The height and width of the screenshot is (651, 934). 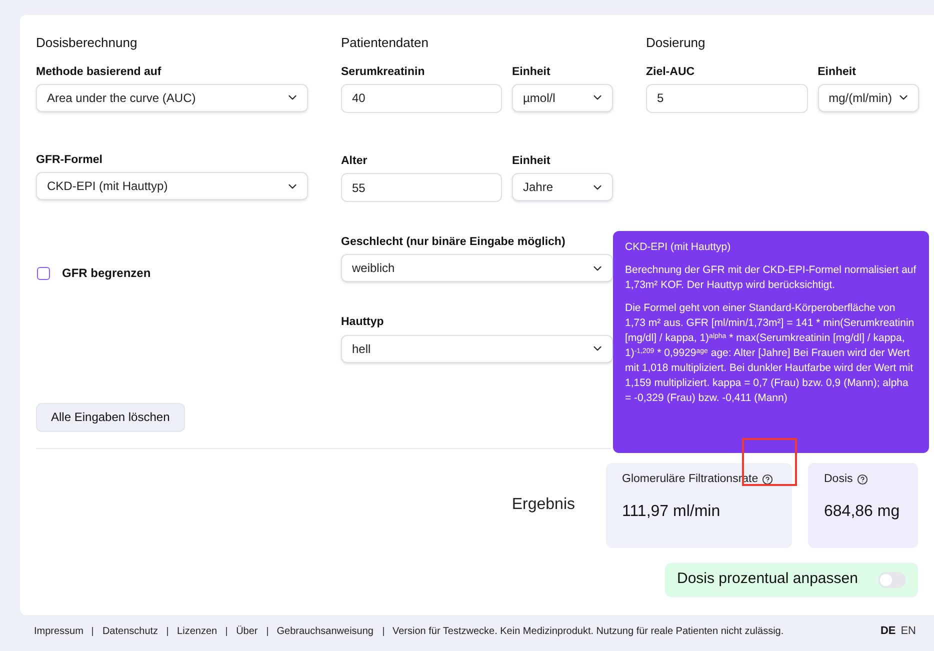 I want to click on tooltip-text: Die Formel geht von einer Standard-Körperoberfläche von 1,73 m² aus. GFR [ml/min/1,73m²] = 141 * min(Serumkreatinin [mg/dl] / kappa, 1)$^{alpha}$ * max(Serumkreatinin [mg/dl] / kappa, 1)$^{-1,209}$ * 0,9929$^{age}$ age: Alter [Jahre] Bei Frauen wird der Wert mit 1,018 multipliziert. Bei dunkler Hautfarbe wird der Wert mit 1,159 multipliziert. kappa = 0,7 (Frau) bzw. 0,9 (Mann); alpha = -0,329 (Frau) bzw. -0,411 (Mann), so click(x=770, y=353).